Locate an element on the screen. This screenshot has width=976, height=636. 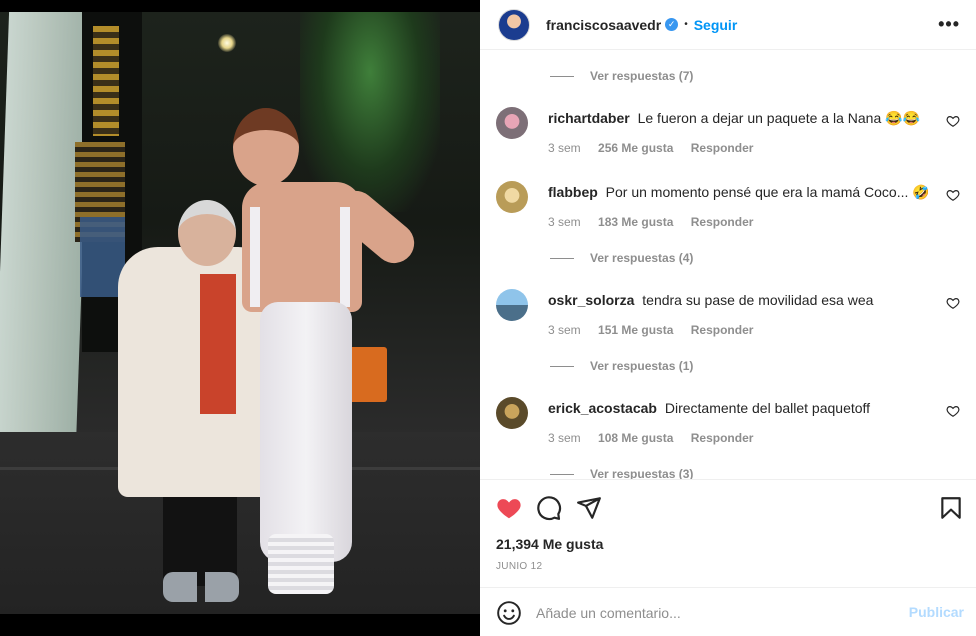
comment-username: erick_acostacab is located at coordinates (602, 408).